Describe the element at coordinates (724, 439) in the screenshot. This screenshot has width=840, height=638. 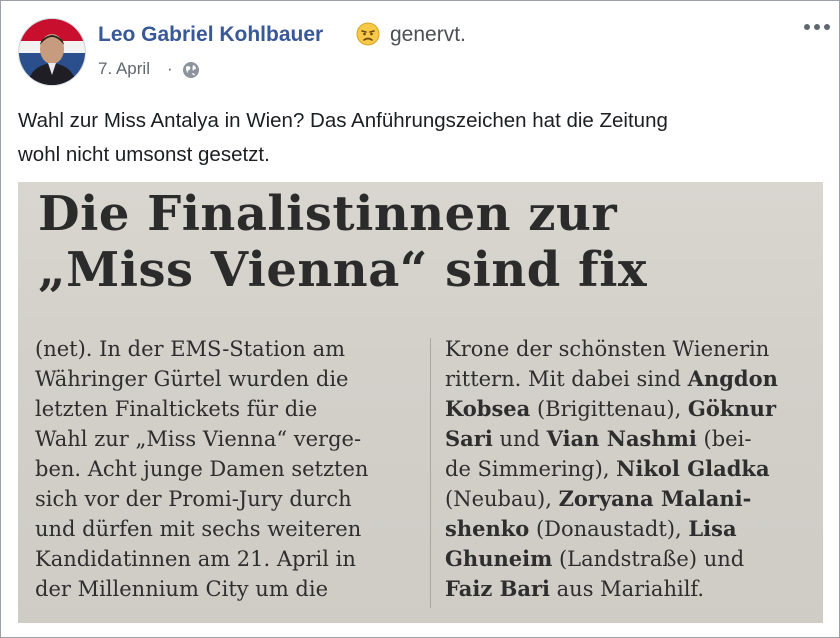
I see `article-text: (bei-` at that location.